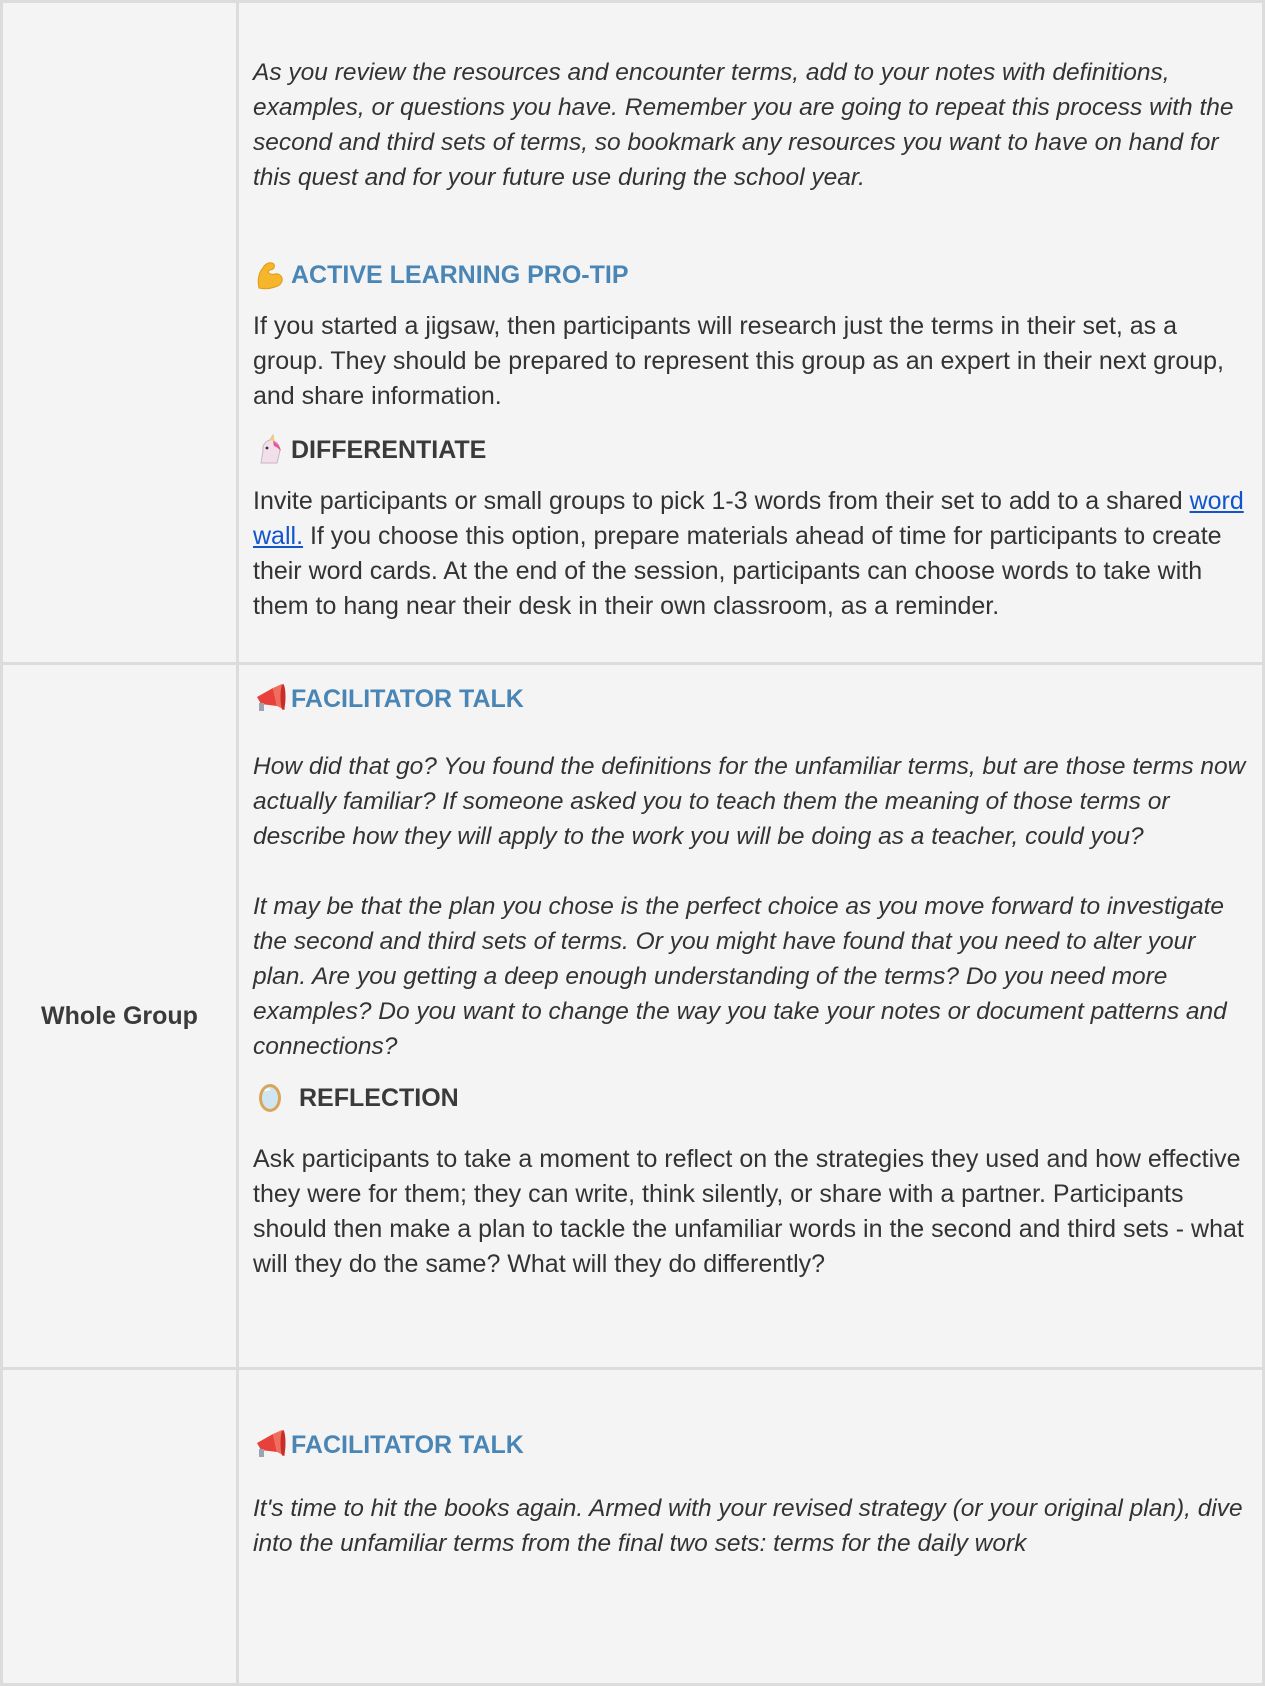 The height and width of the screenshot is (1686, 1265). I want to click on pro-tip-heading: ACTIVE LEARNING PRO-TIP, so click(750, 275).